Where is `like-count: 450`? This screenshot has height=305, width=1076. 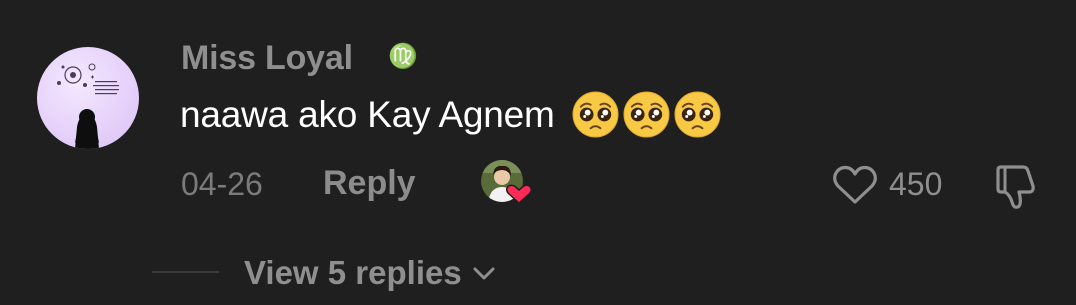 like-count: 450 is located at coordinates (916, 184).